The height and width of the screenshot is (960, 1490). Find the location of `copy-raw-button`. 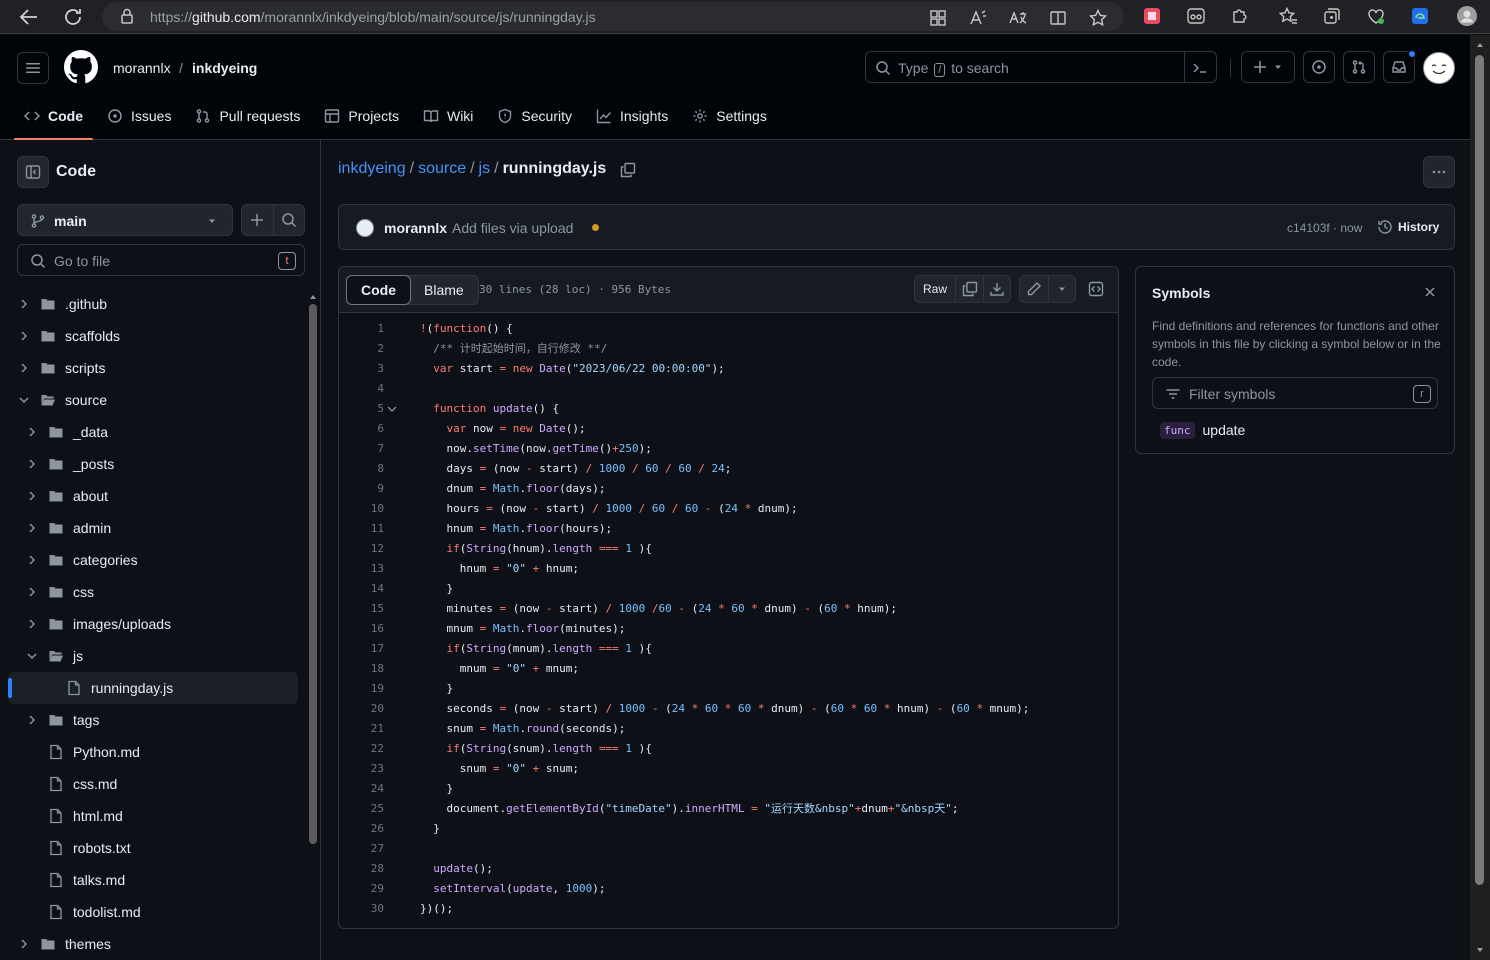

copy-raw-button is located at coordinates (969, 289).